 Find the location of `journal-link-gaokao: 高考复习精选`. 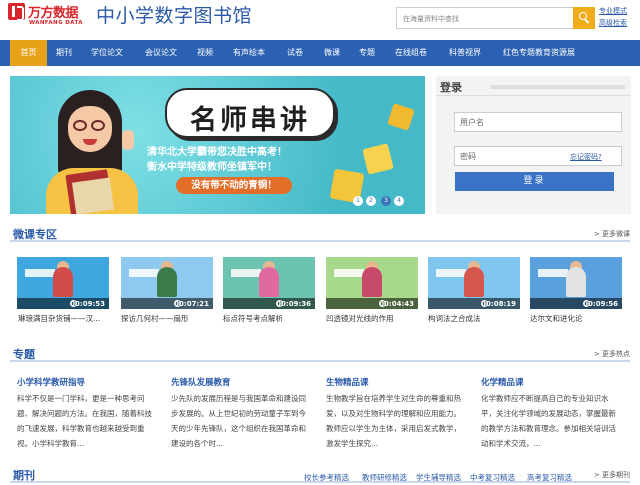

journal-link-gaokao: 高考复习精选 is located at coordinates (549, 477).